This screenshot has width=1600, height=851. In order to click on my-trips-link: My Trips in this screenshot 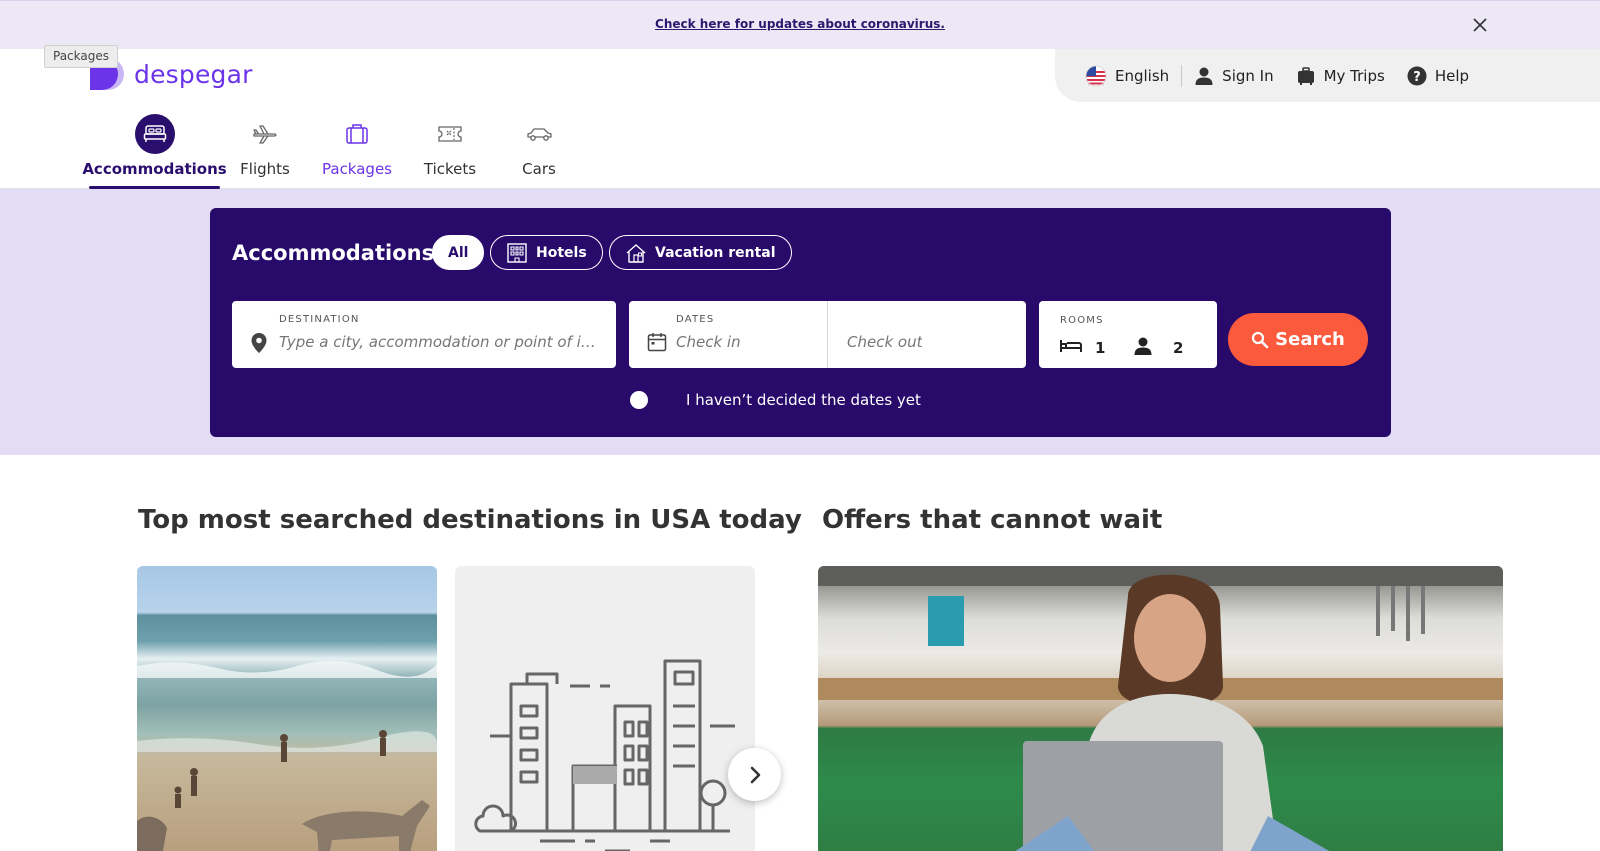, I will do `click(1340, 76)`.